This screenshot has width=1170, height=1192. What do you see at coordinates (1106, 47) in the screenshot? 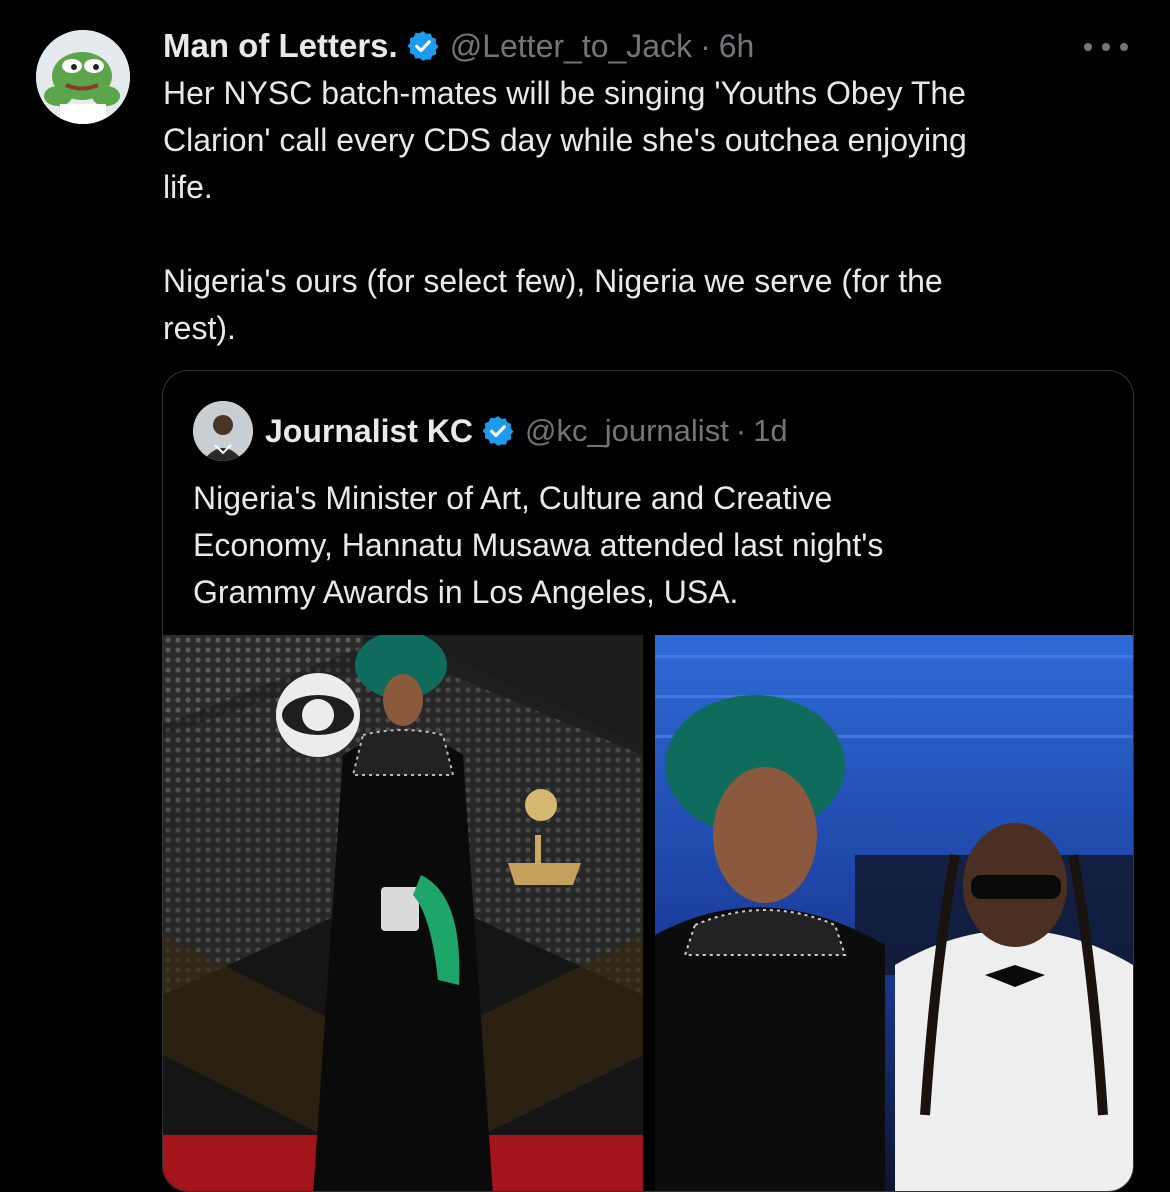
I see `more-options-icon` at bounding box center [1106, 47].